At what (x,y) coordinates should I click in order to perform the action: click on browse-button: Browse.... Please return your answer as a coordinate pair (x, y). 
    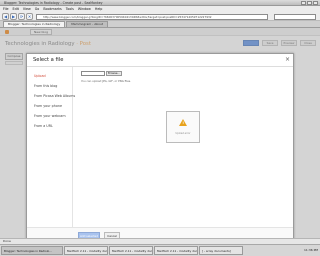
    Looking at the image, I should click on (114, 73).